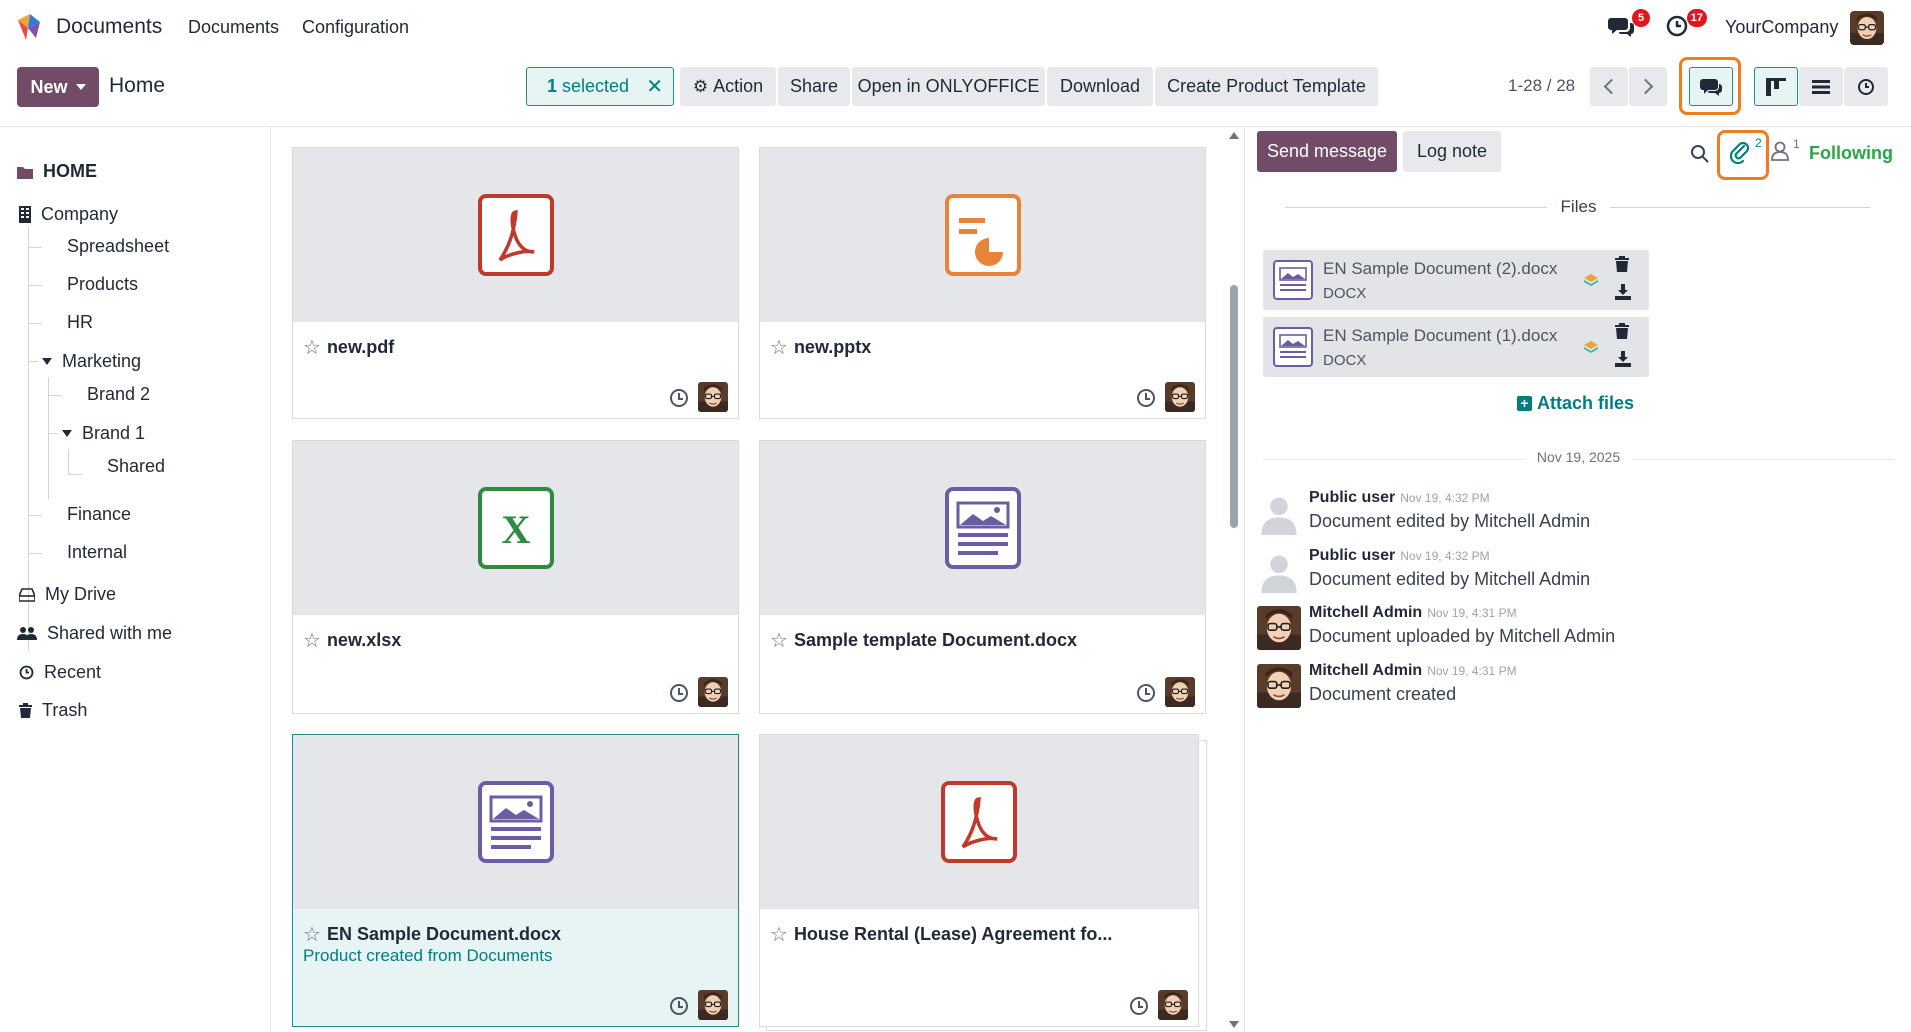 This screenshot has height=1032, width=1911. What do you see at coordinates (355, 27) in the screenshot?
I see `menu-configuration: Configuration` at bounding box center [355, 27].